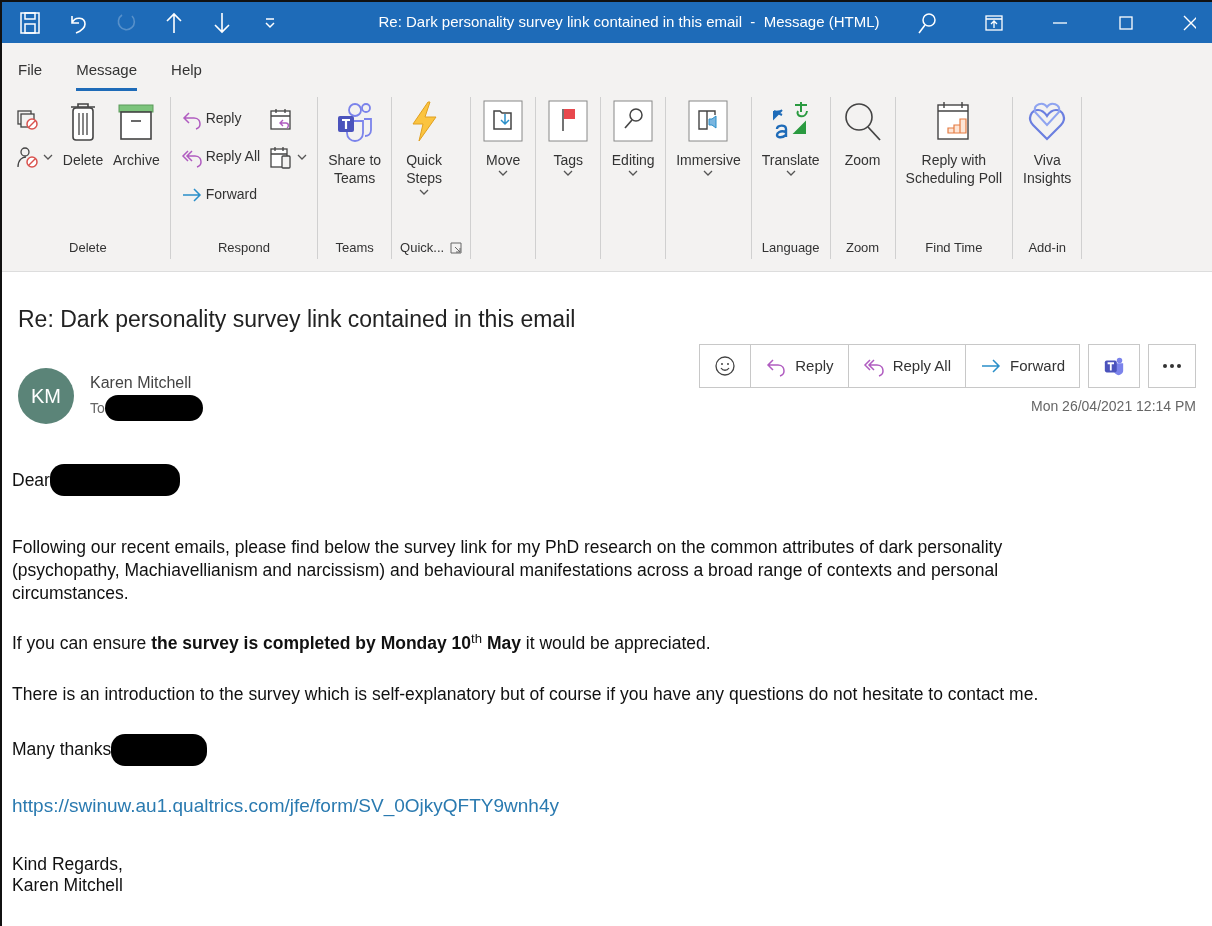 This screenshot has height=926, width=1212. What do you see at coordinates (1113, 406) in the screenshot?
I see `message-date: Mon 26/04/2021 12:14 PM` at bounding box center [1113, 406].